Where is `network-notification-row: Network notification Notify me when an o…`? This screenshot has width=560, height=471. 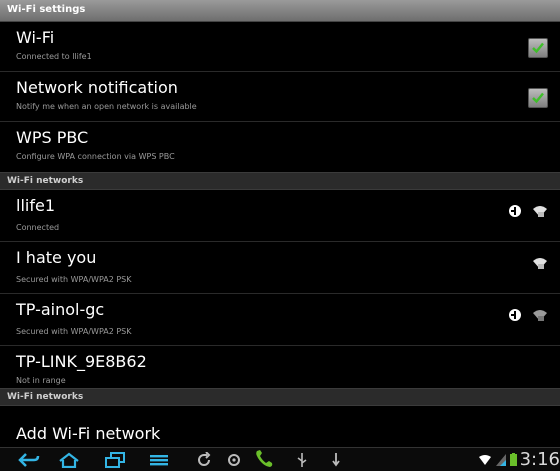 network-notification-row: Network notification Notify me when an o… is located at coordinates (280, 97).